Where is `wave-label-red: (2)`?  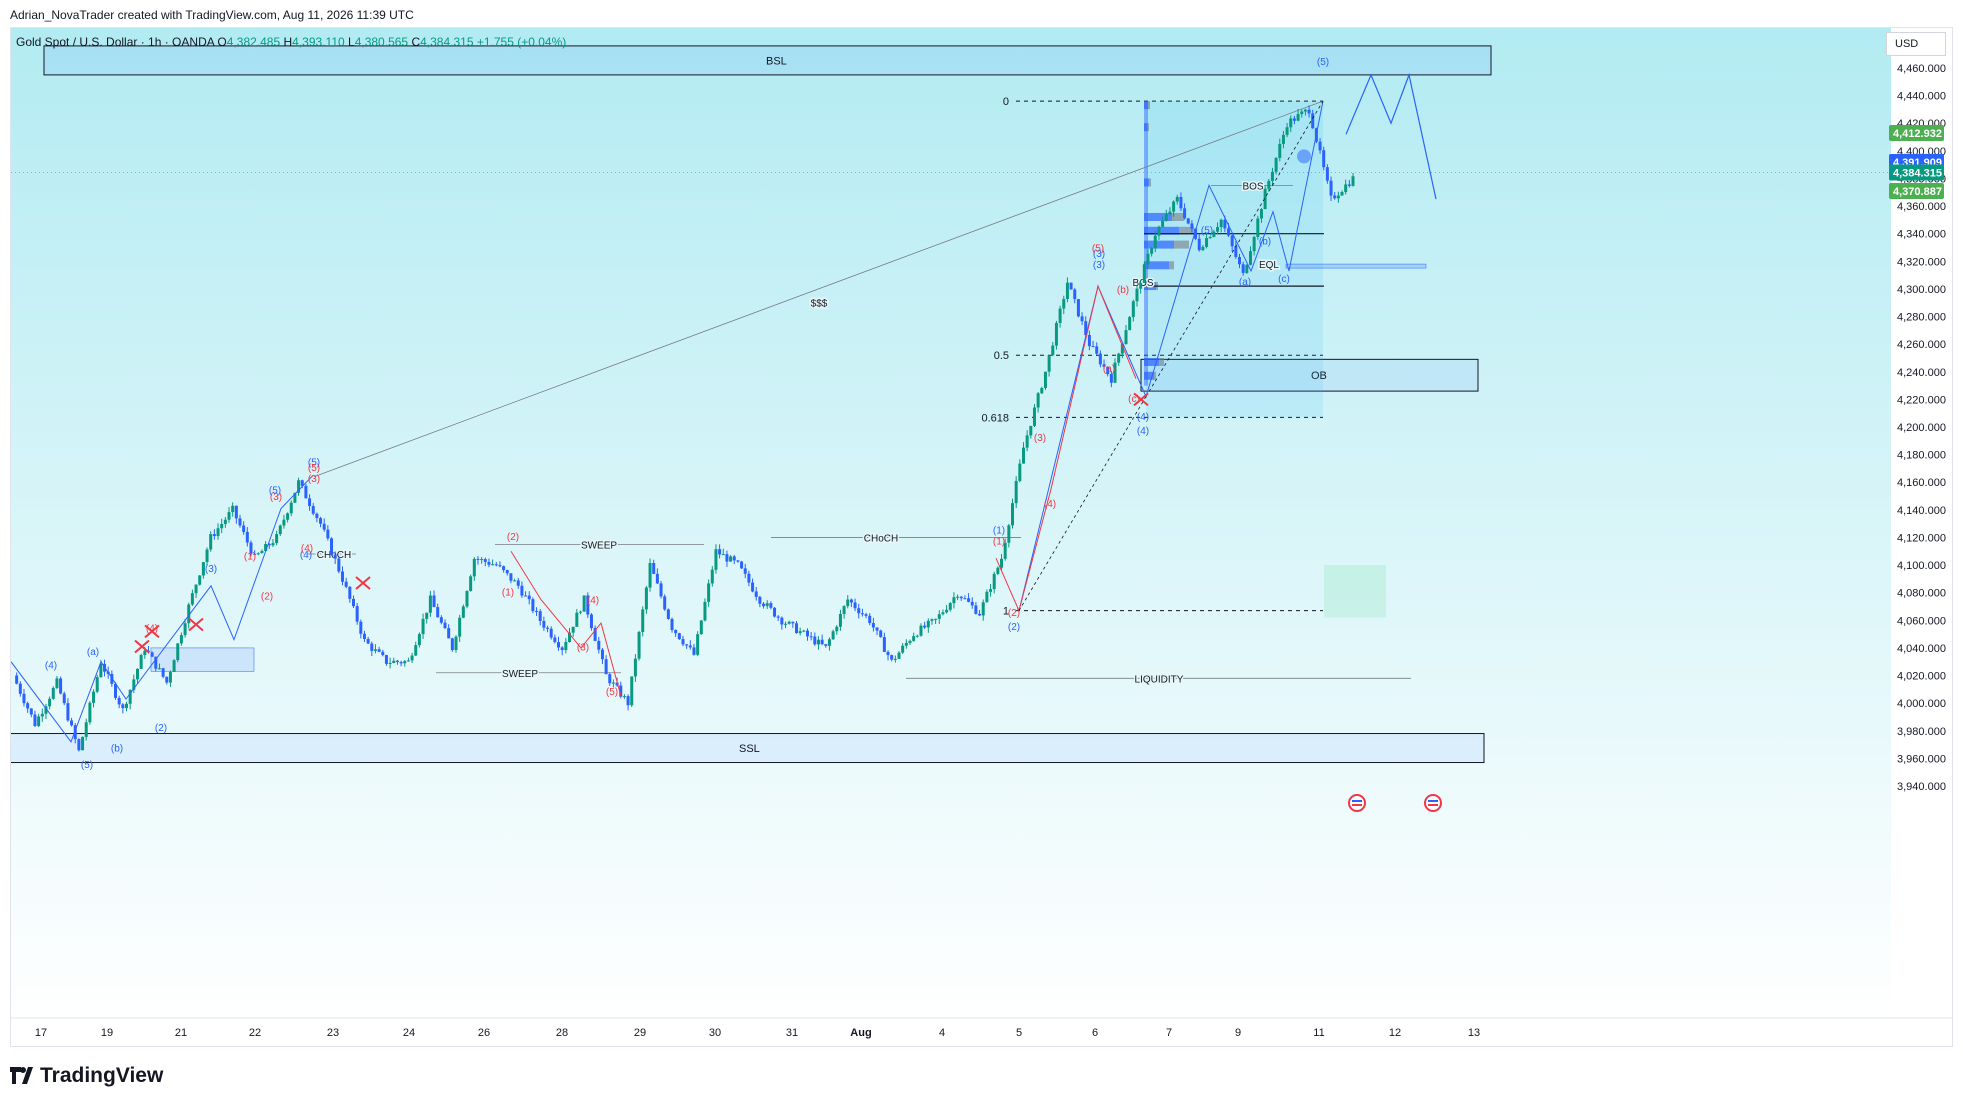
wave-label-red: (2) is located at coordinates (267, 597).